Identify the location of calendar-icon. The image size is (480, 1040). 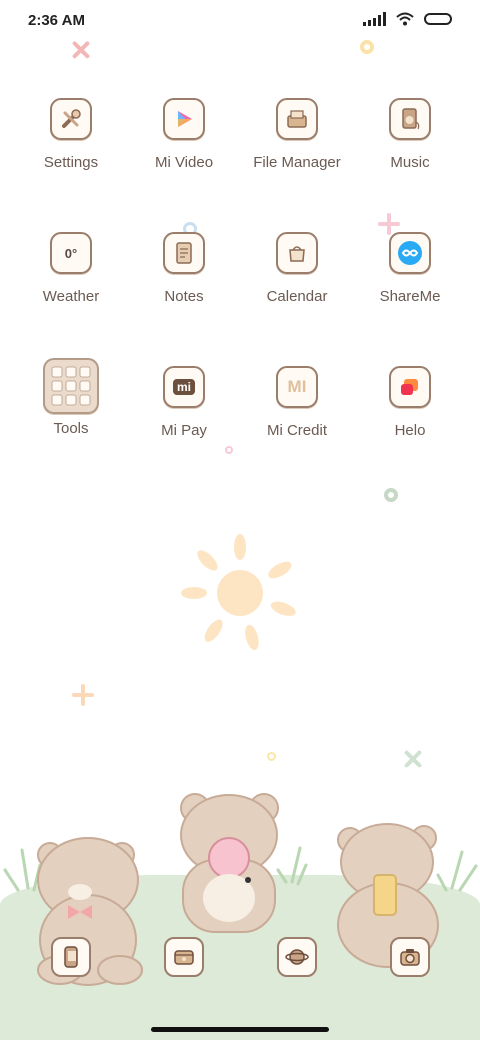
(297, 253).